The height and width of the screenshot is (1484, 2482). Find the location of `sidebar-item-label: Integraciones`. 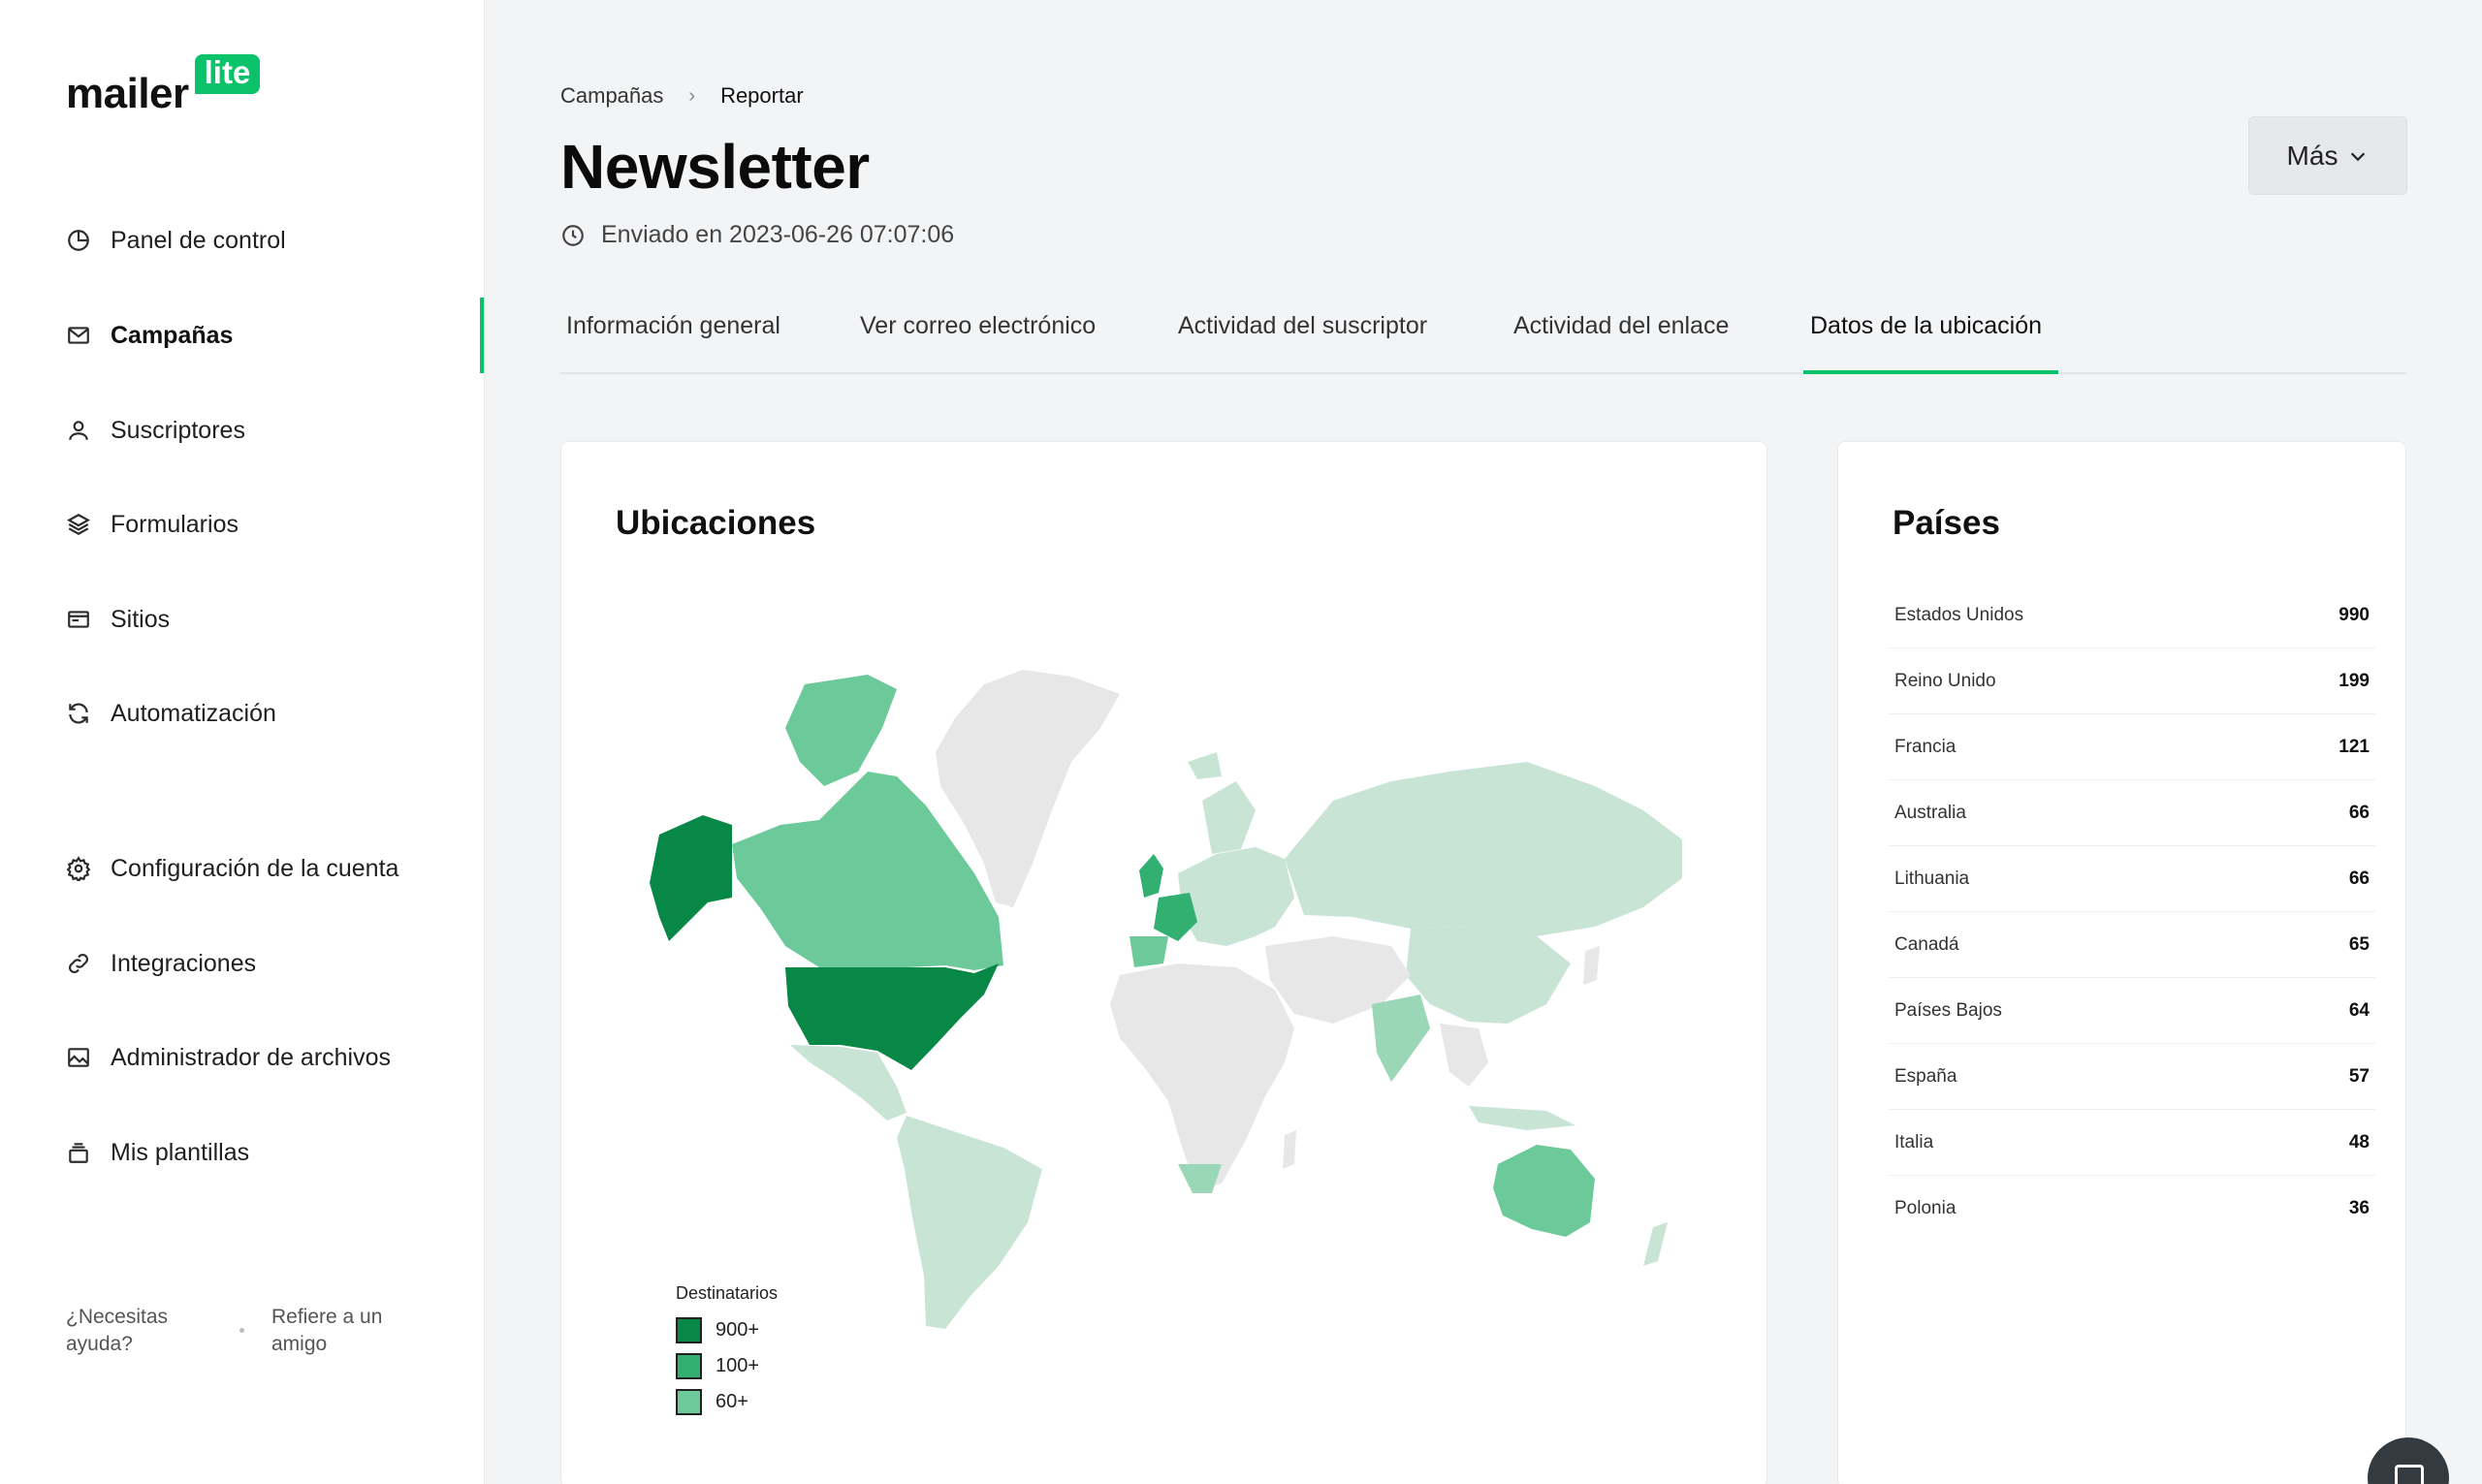

sidebar-item-label: Integraciones is located at coordinates (184, 963).